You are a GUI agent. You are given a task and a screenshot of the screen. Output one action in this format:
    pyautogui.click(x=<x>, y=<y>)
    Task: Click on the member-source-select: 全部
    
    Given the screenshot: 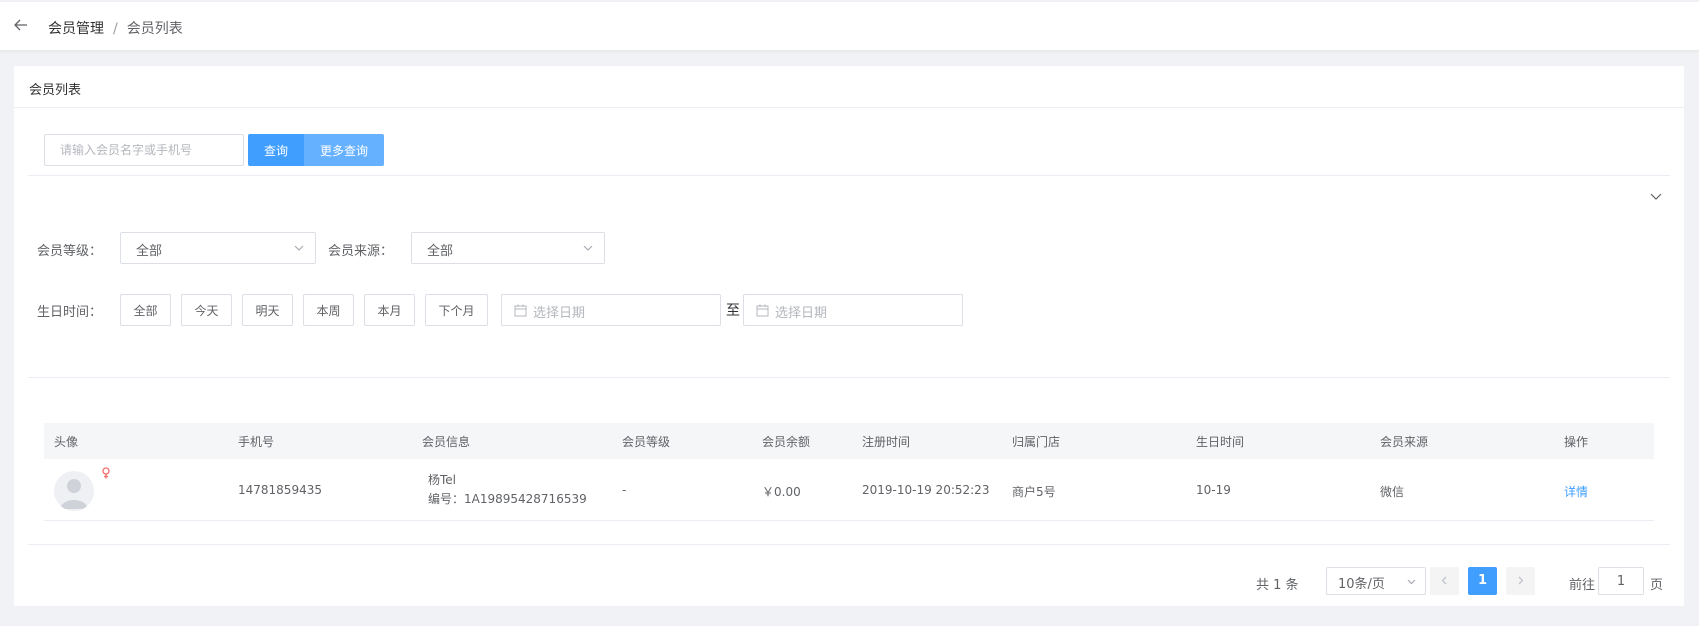 What is the action you would take?
    pyautogui.click(x=508, y=248)
    